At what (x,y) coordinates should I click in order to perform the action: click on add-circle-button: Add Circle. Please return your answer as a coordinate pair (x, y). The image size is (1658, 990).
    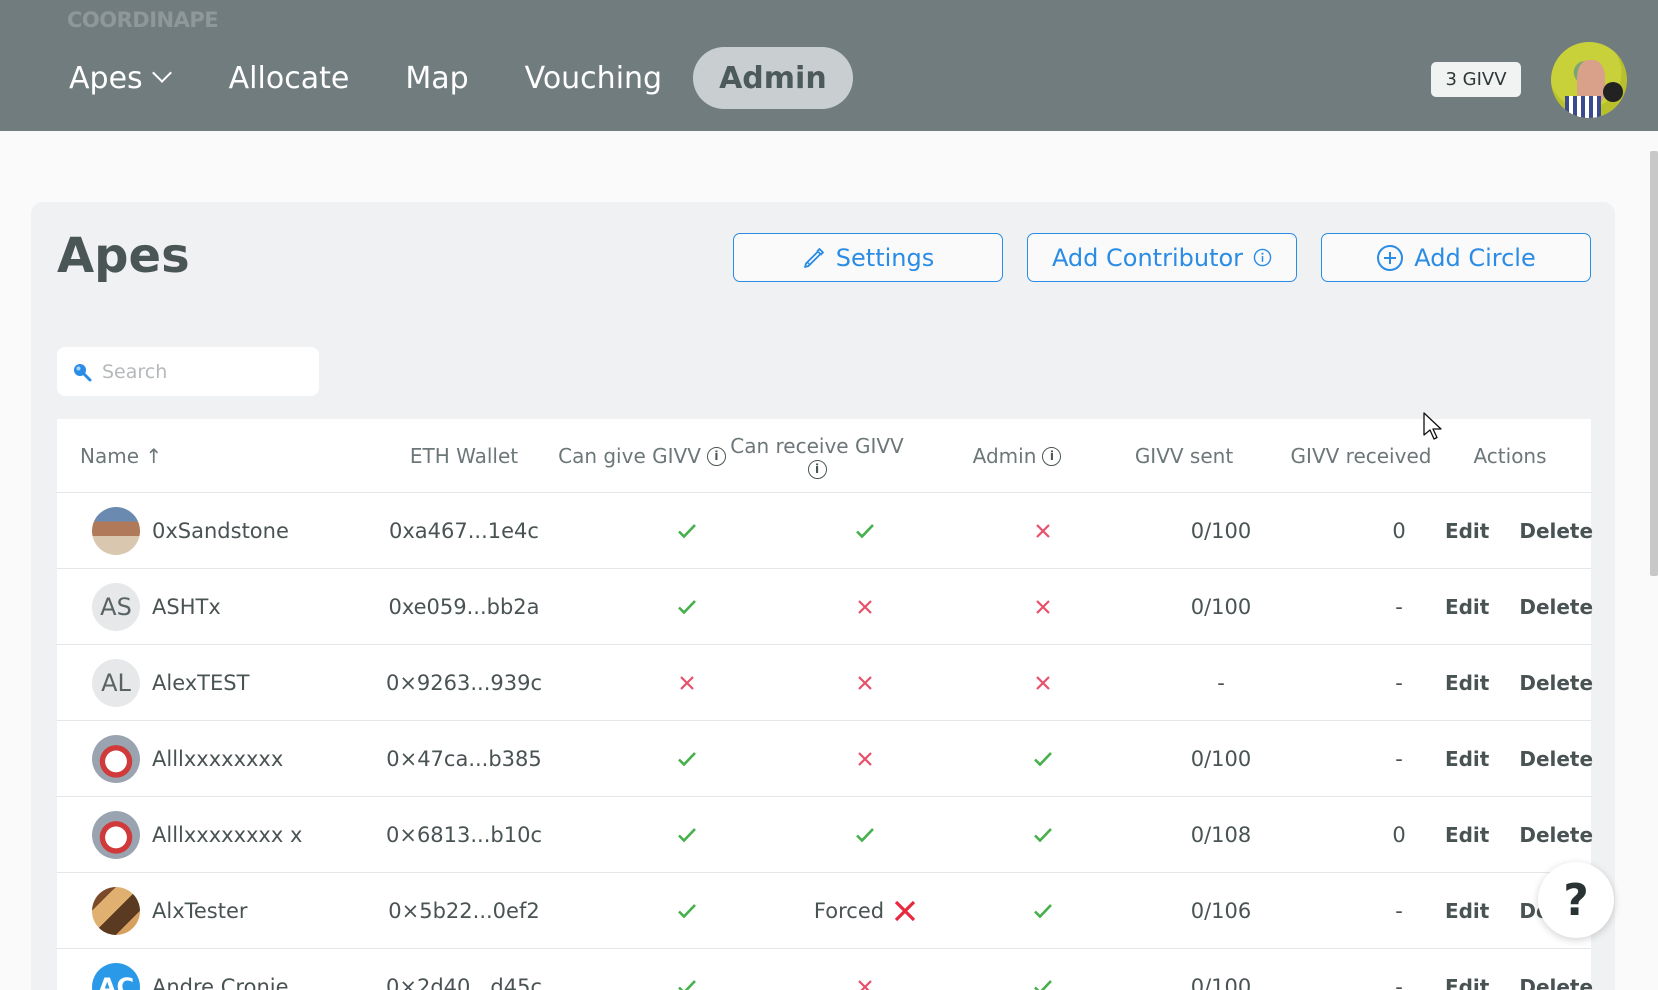
    Looking at the image, I should click on (1456, 257).